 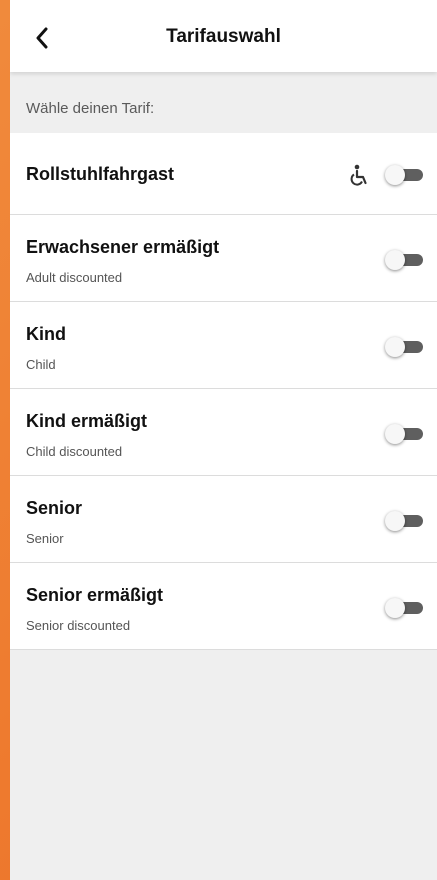 I want to click on top-app-bar: Tarifauswahl, so click(x=223, y=36).